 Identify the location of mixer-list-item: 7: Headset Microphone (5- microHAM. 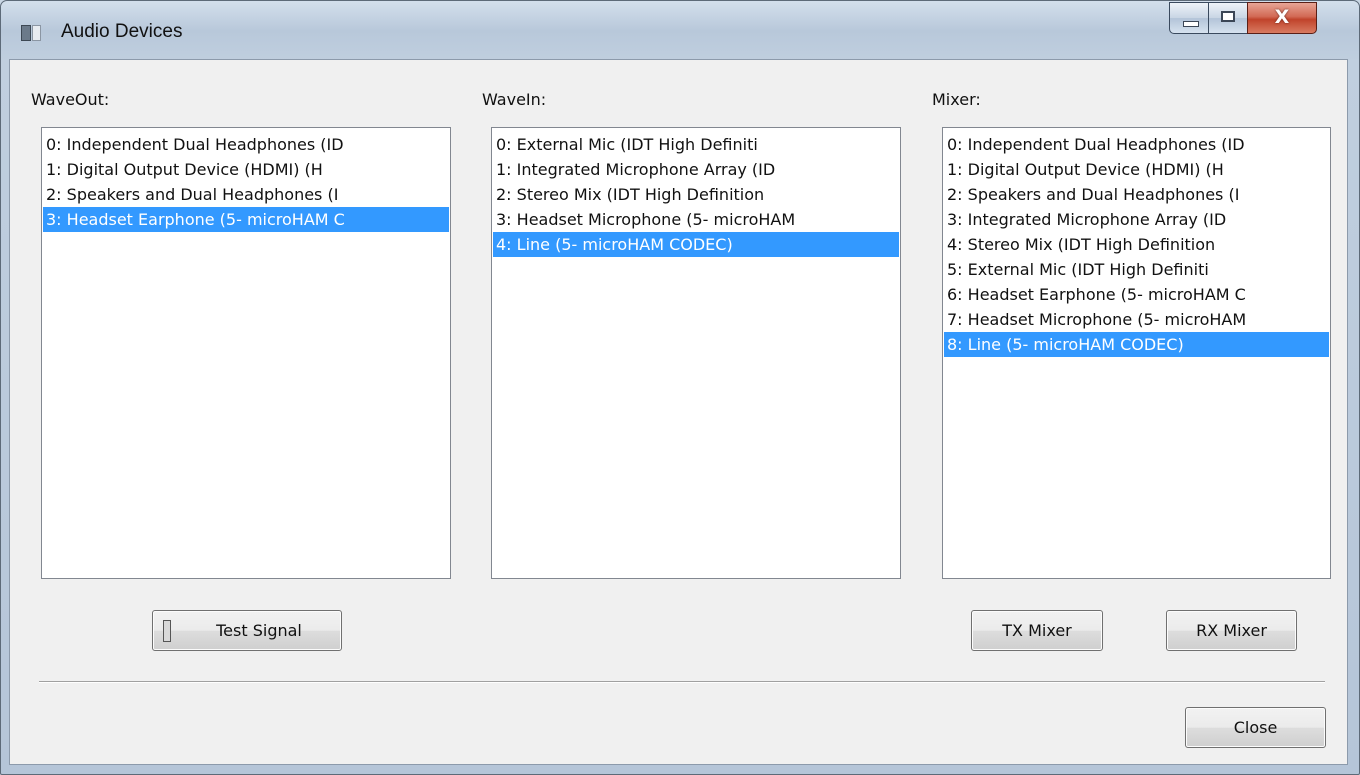
(1136, 319).